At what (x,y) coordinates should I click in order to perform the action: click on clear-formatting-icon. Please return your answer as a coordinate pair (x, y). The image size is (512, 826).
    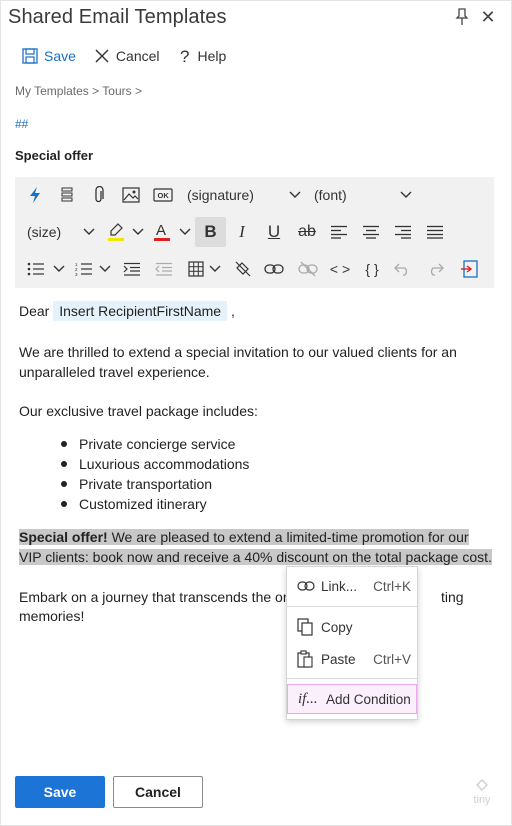
    Looking at the image, I should click on (243, 269).